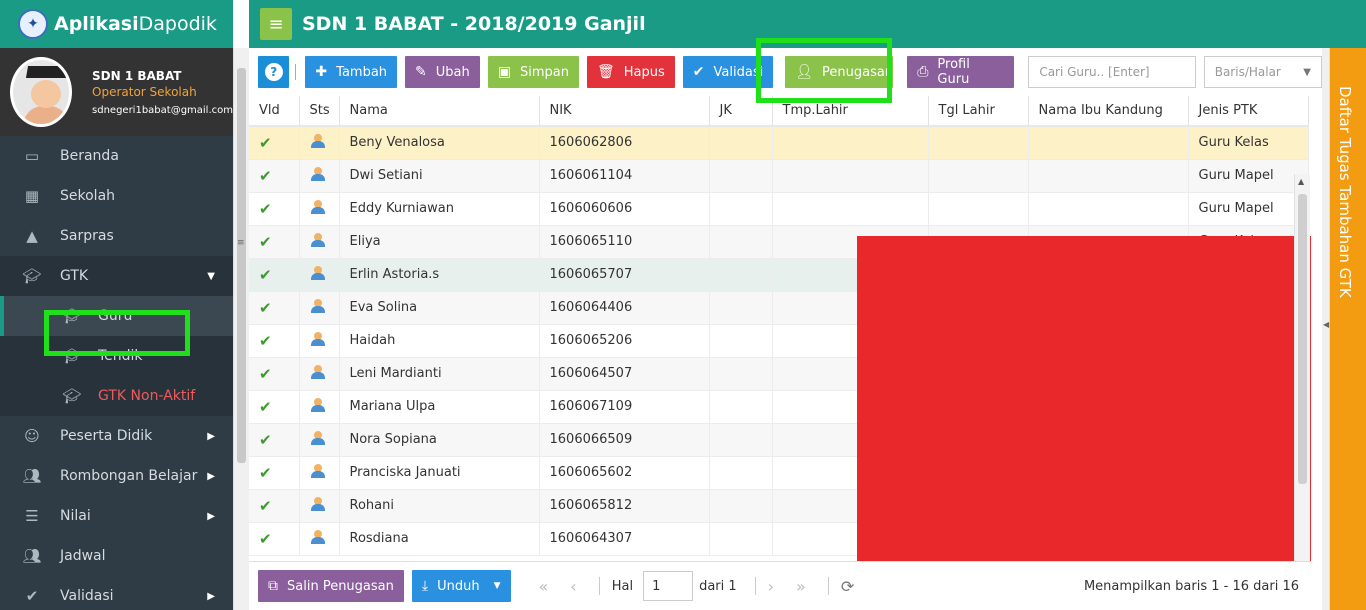 The image size is (1366, 610). Describe the element at coordinates (32, 236) in the screenshot. I see `road-icon: ▲` at that location.